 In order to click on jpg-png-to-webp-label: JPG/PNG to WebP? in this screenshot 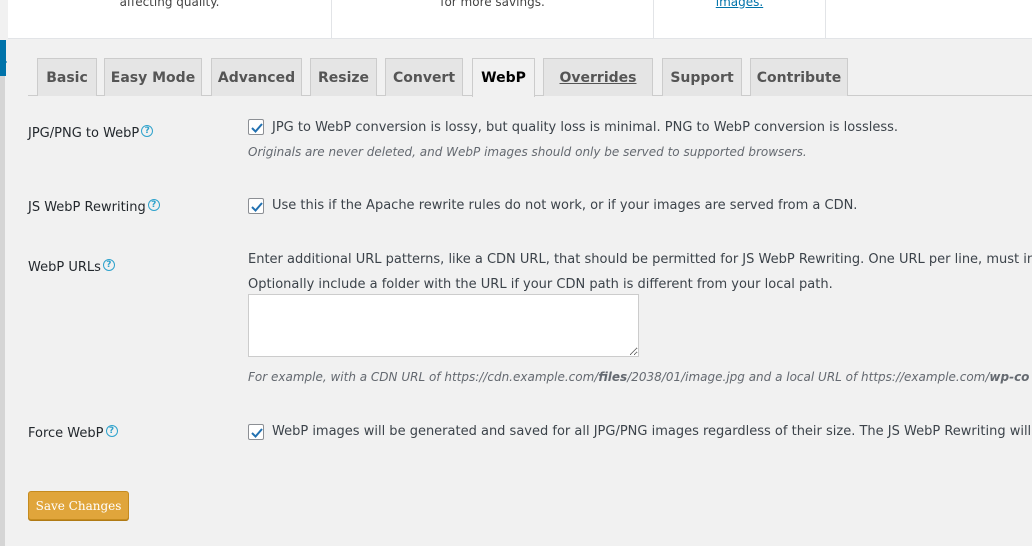, I will do `click(91, 133)`.